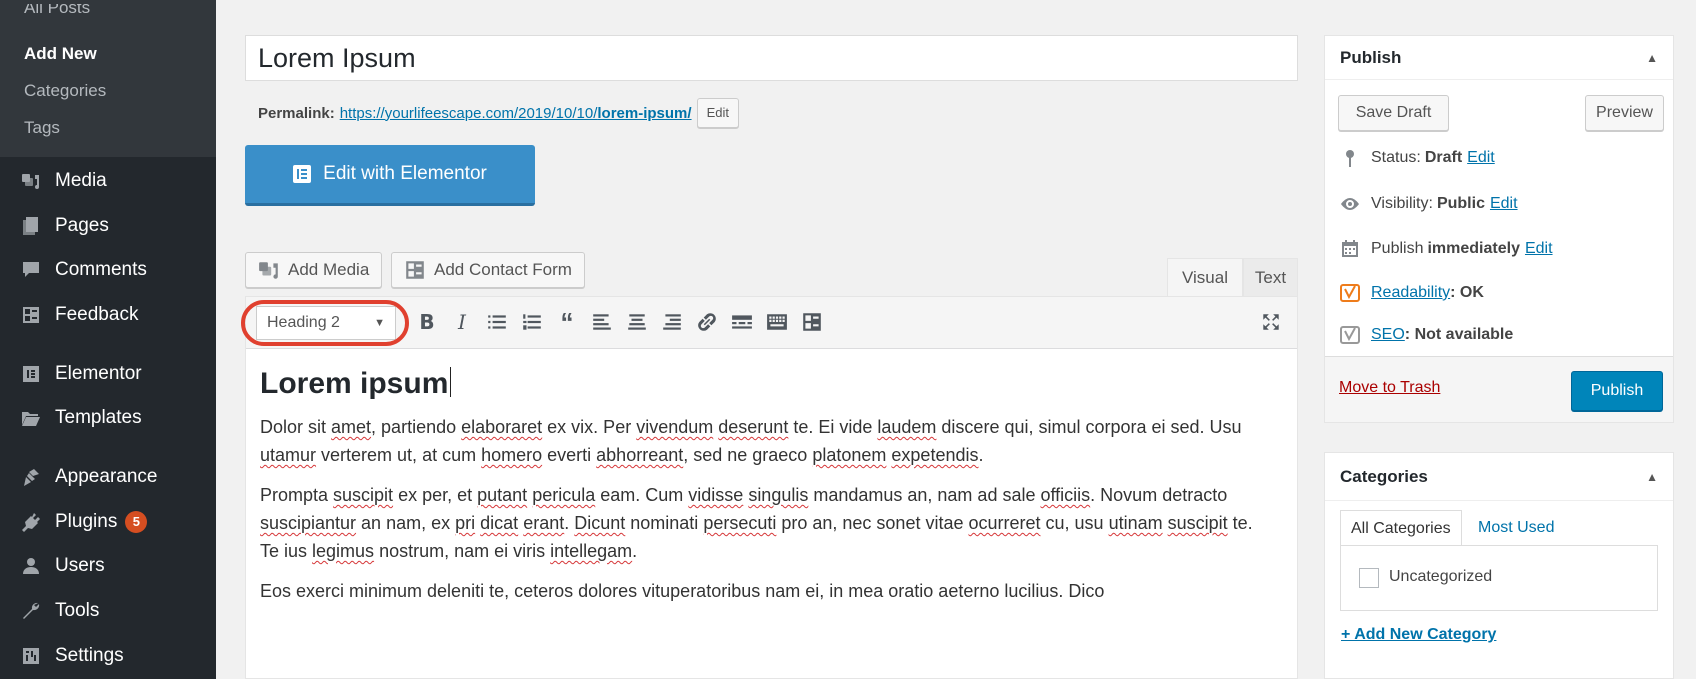 This screenshot has height=679, width=1696. I want to click on permalink-label: Permalink:, so click(296, 113).